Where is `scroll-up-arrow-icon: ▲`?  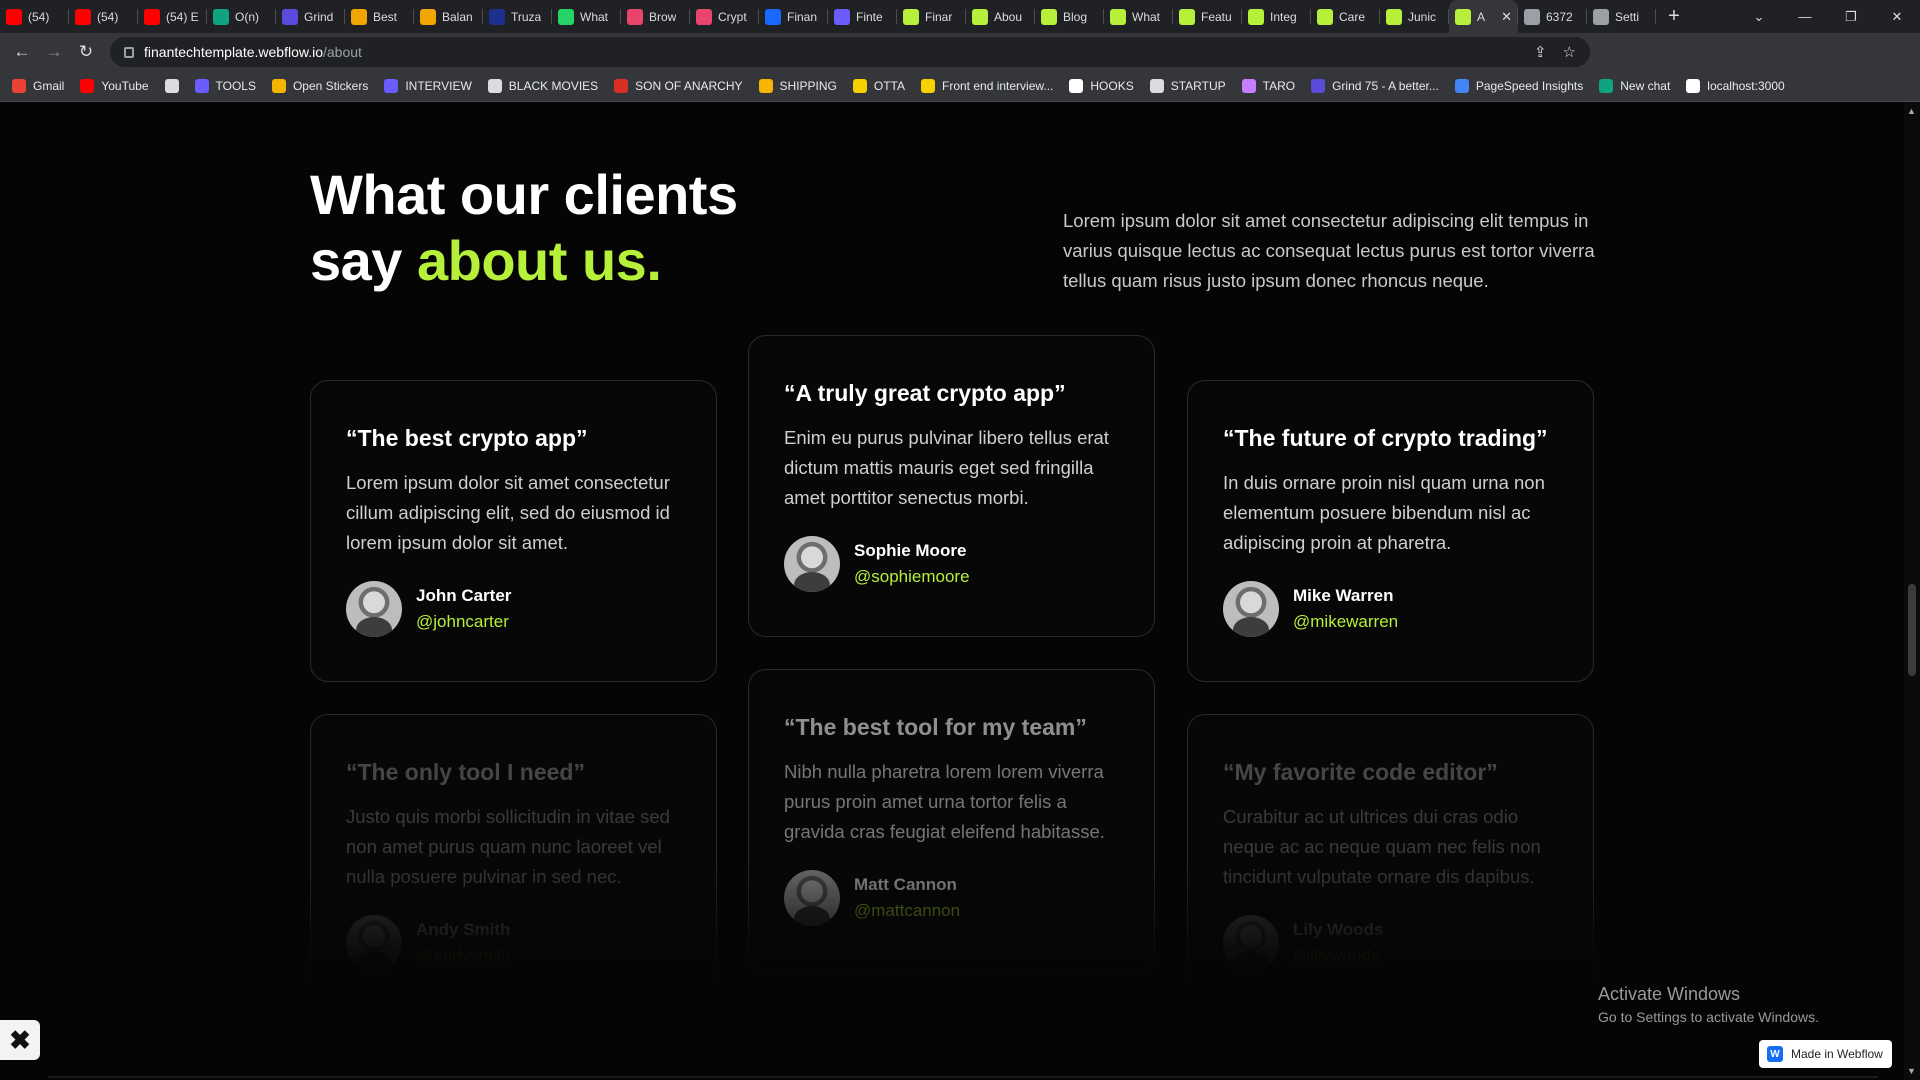
scroll-up-arrow-icon: ▲ is located at coordinates (1911, 111).